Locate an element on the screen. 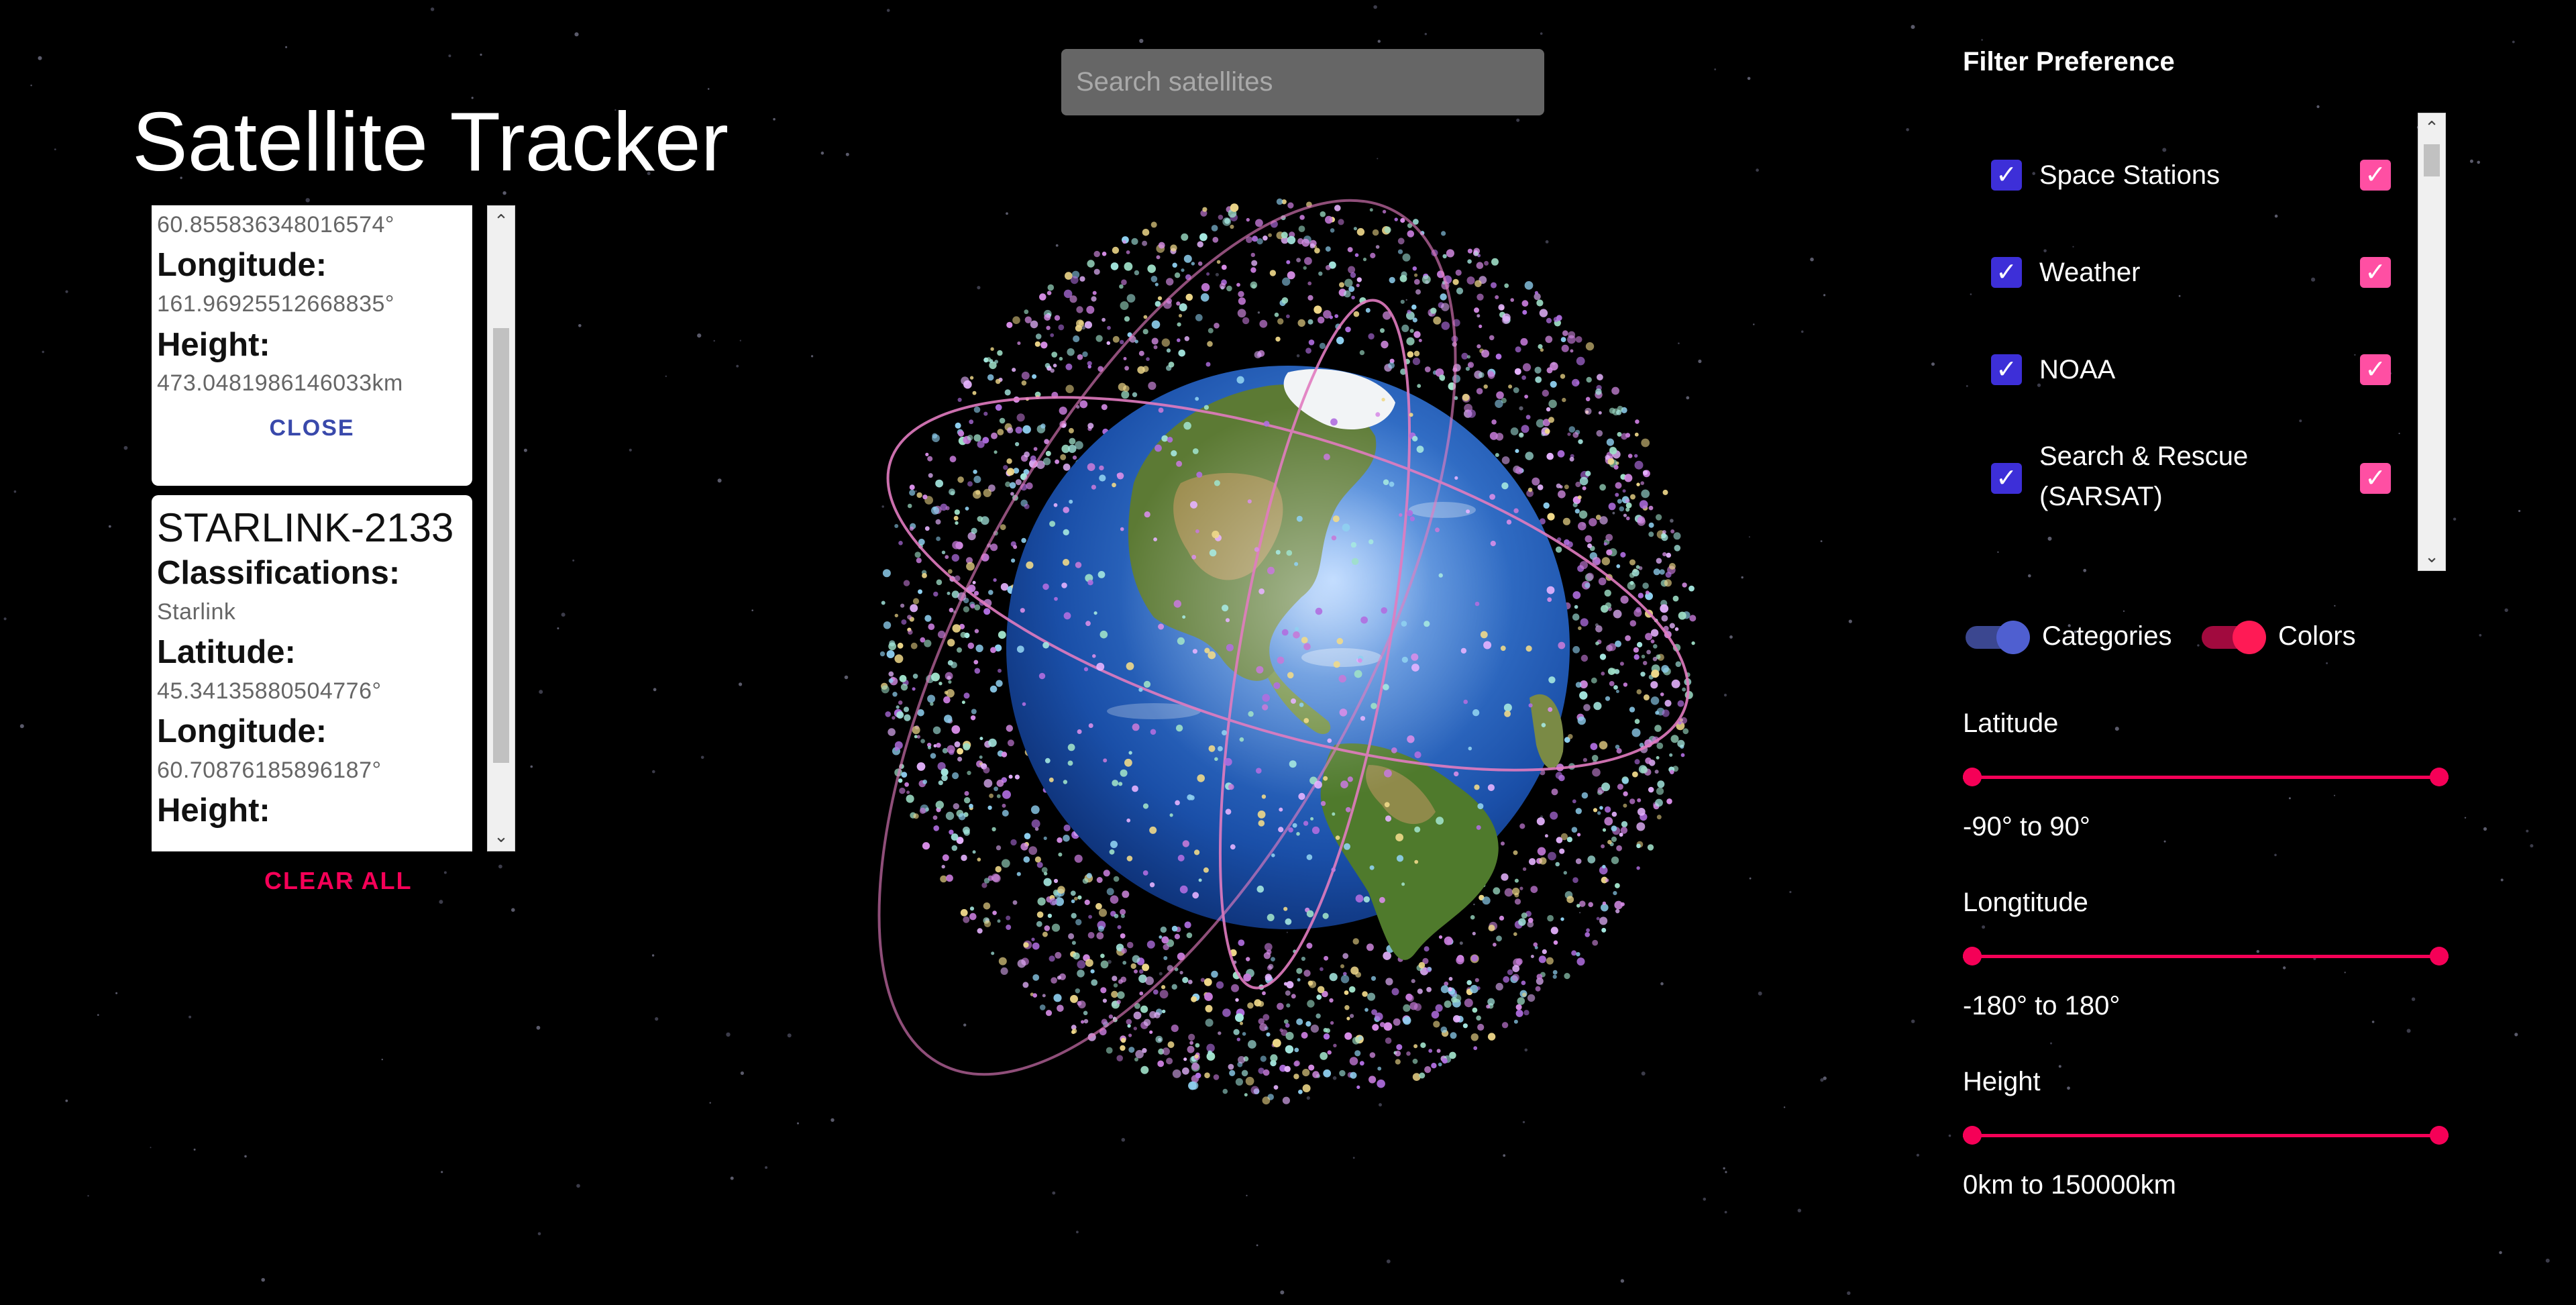 Image resolution: width=2576 pixels, height=1305 pixels. latitude-value: 45.34135880504776° is located at coordinates (269, 691).